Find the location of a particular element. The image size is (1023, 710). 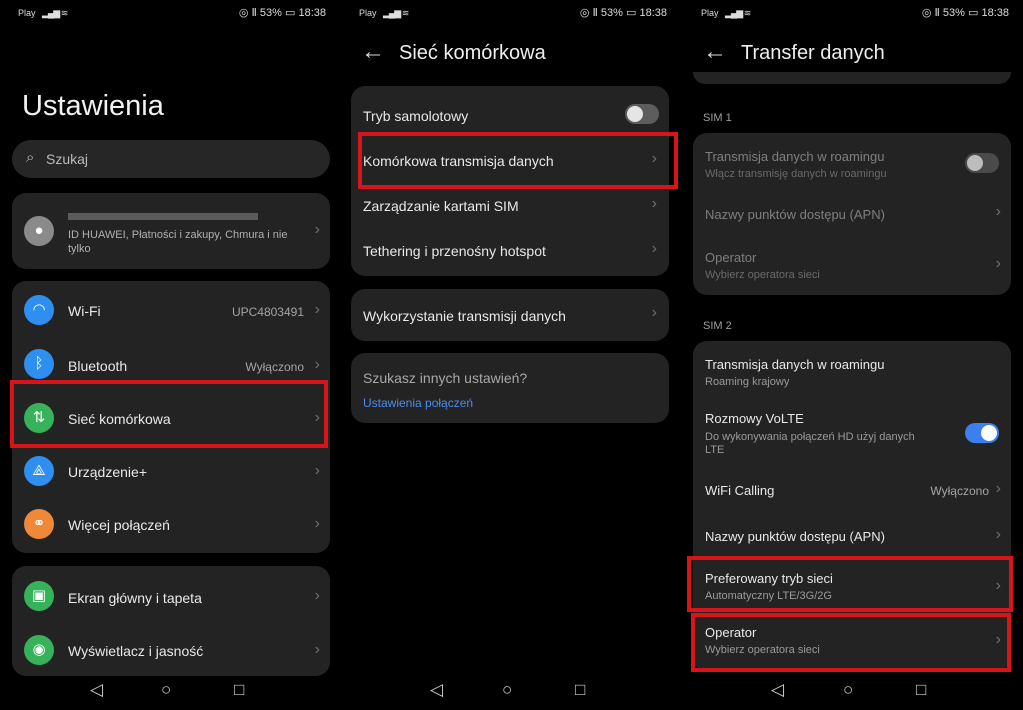

menu-item-display: ◉ Wyświetlacz i jasność › is located at coordinates (171, 647).